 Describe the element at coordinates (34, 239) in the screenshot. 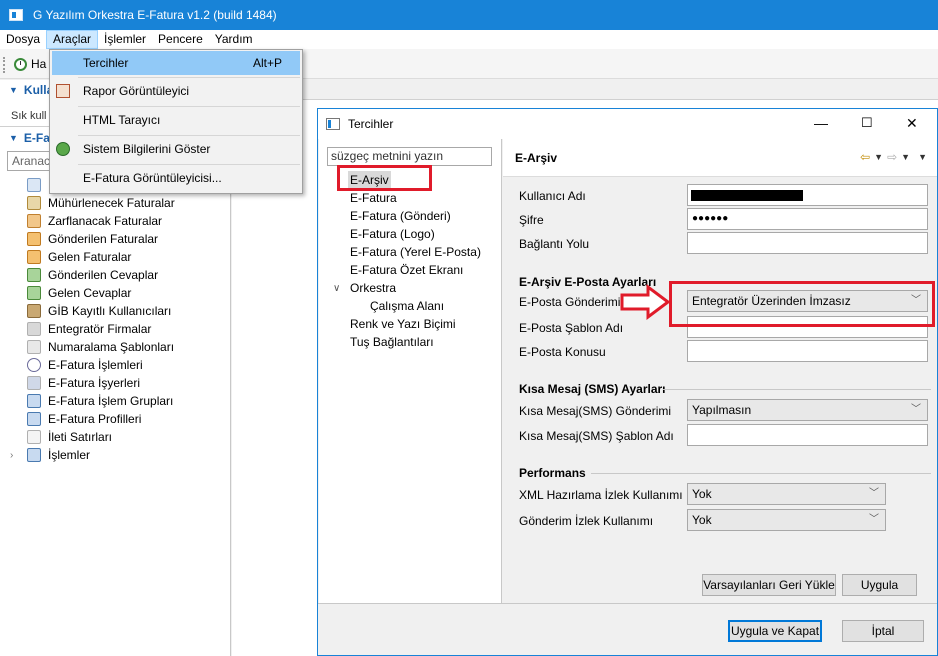

I see `invoice-out-icon` at that location.